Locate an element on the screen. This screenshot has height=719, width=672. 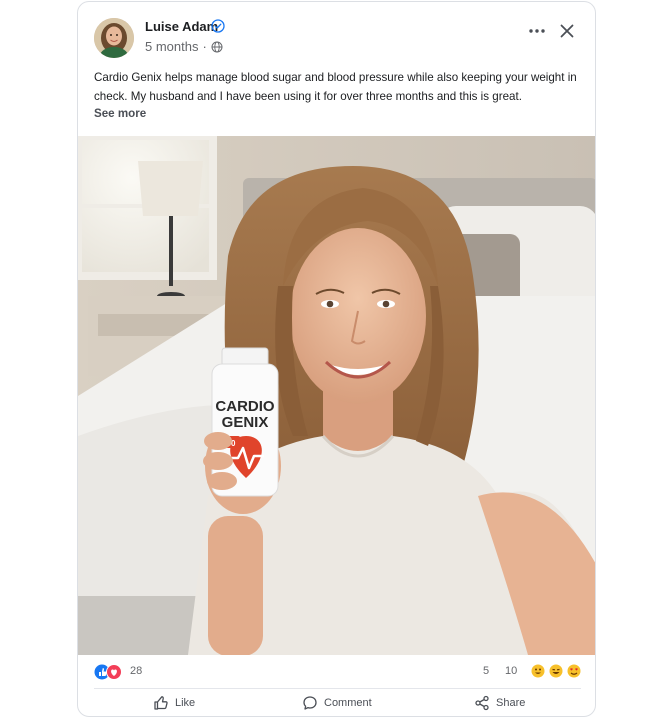
post-header: Luise Adam 5 months · is located at coordinates (336, 33).